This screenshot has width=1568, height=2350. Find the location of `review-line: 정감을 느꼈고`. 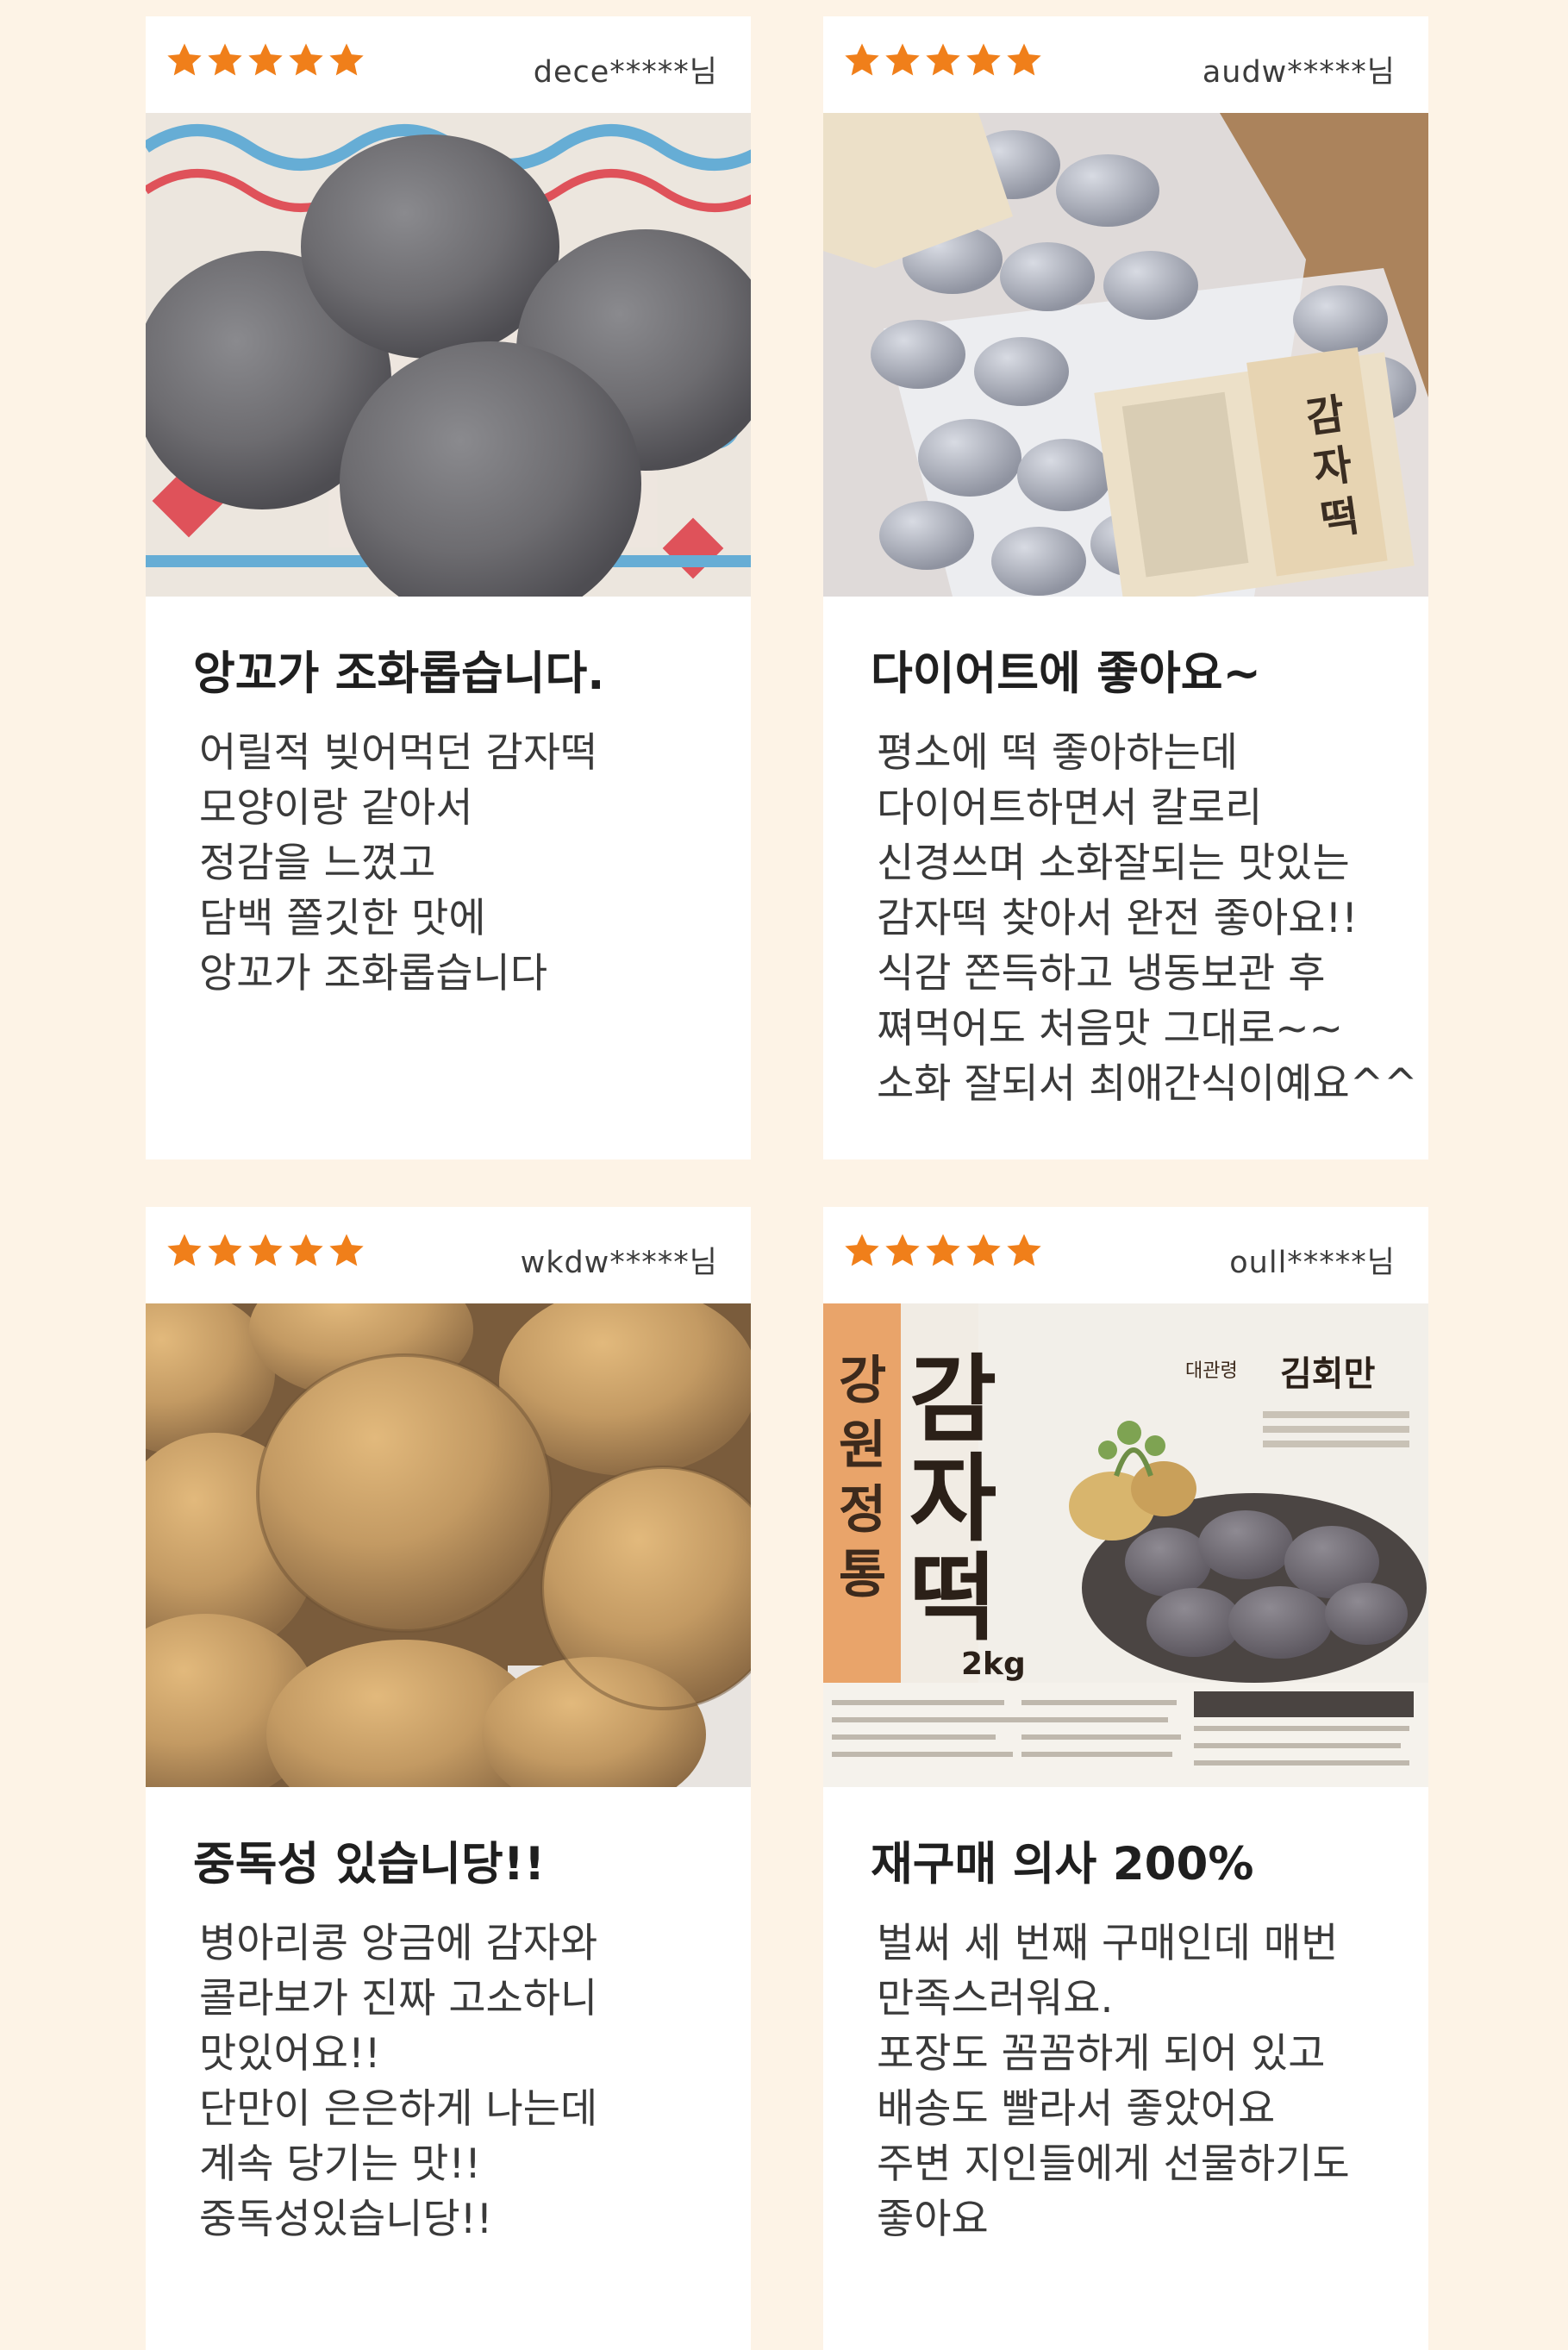

review-line: 정감을 느꼈고 is located at coordinates (317, 863).